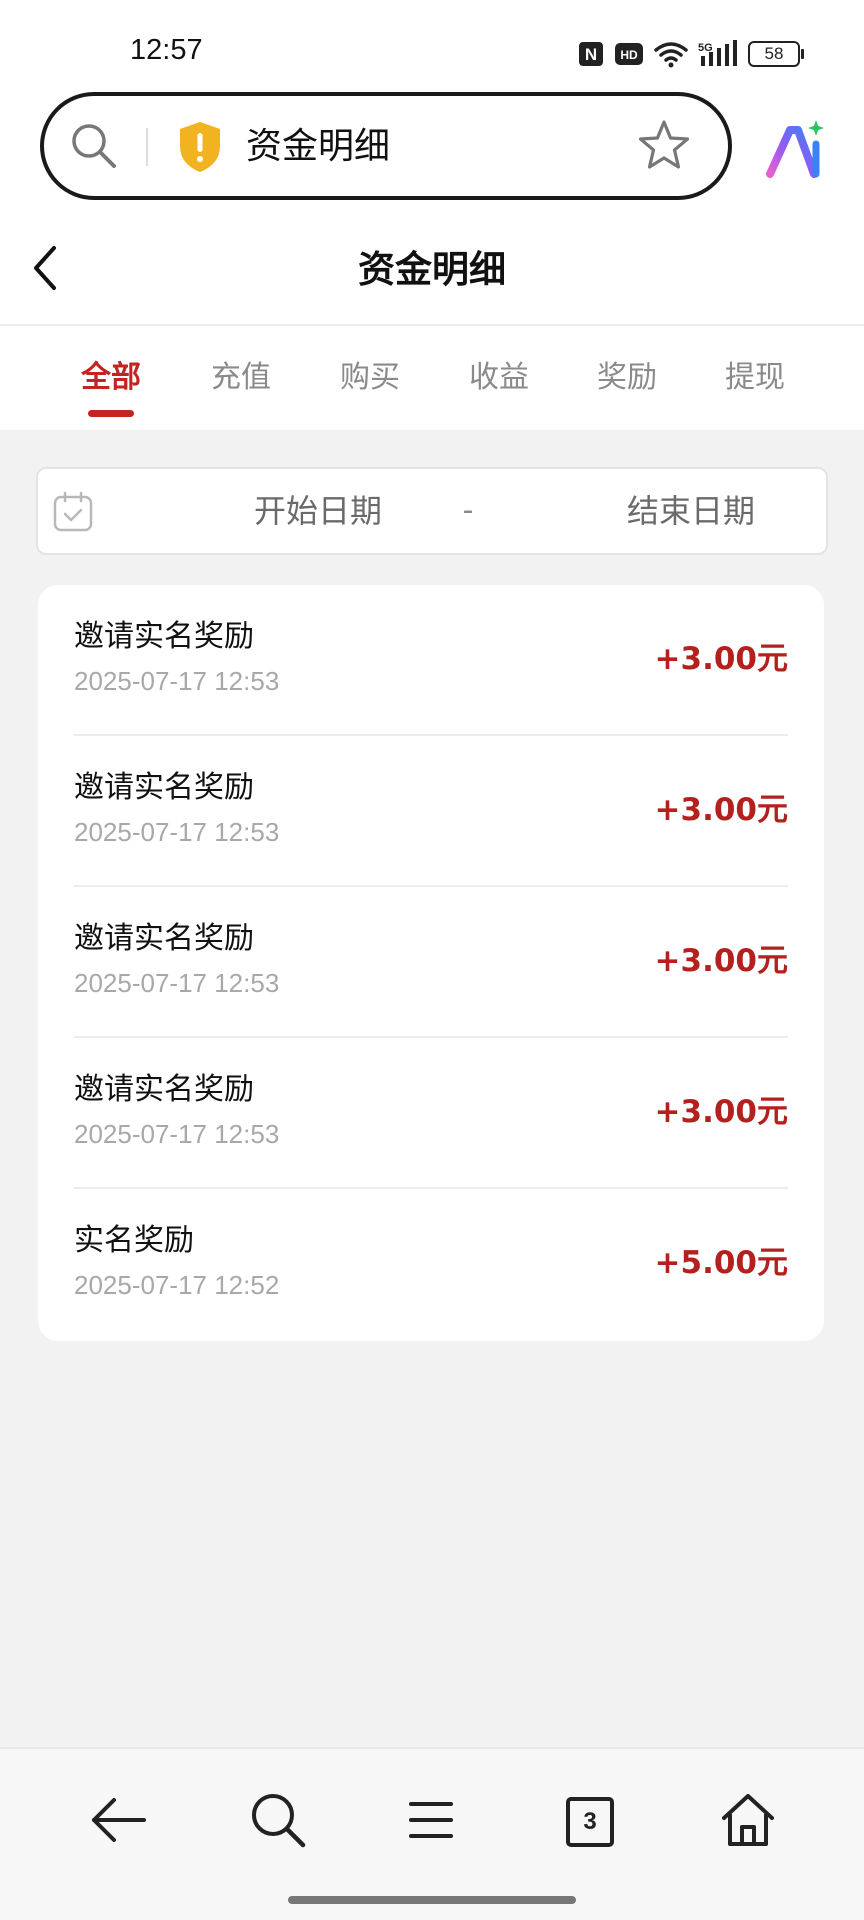  Describe the element at coordinates (671, 54) in the screenshot. I see `wifi-icon` at that location.